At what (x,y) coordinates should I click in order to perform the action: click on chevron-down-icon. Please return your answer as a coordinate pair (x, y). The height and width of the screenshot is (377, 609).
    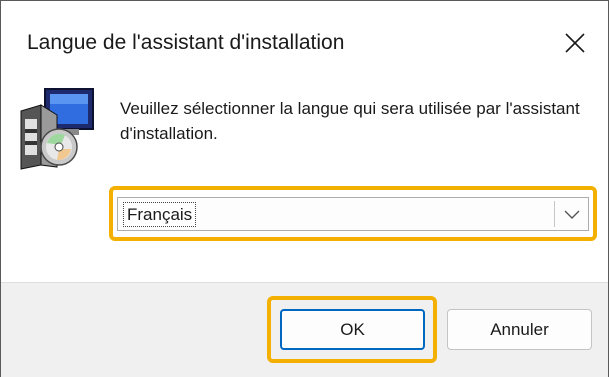
    Looking at the image, I should click on (572, 214).